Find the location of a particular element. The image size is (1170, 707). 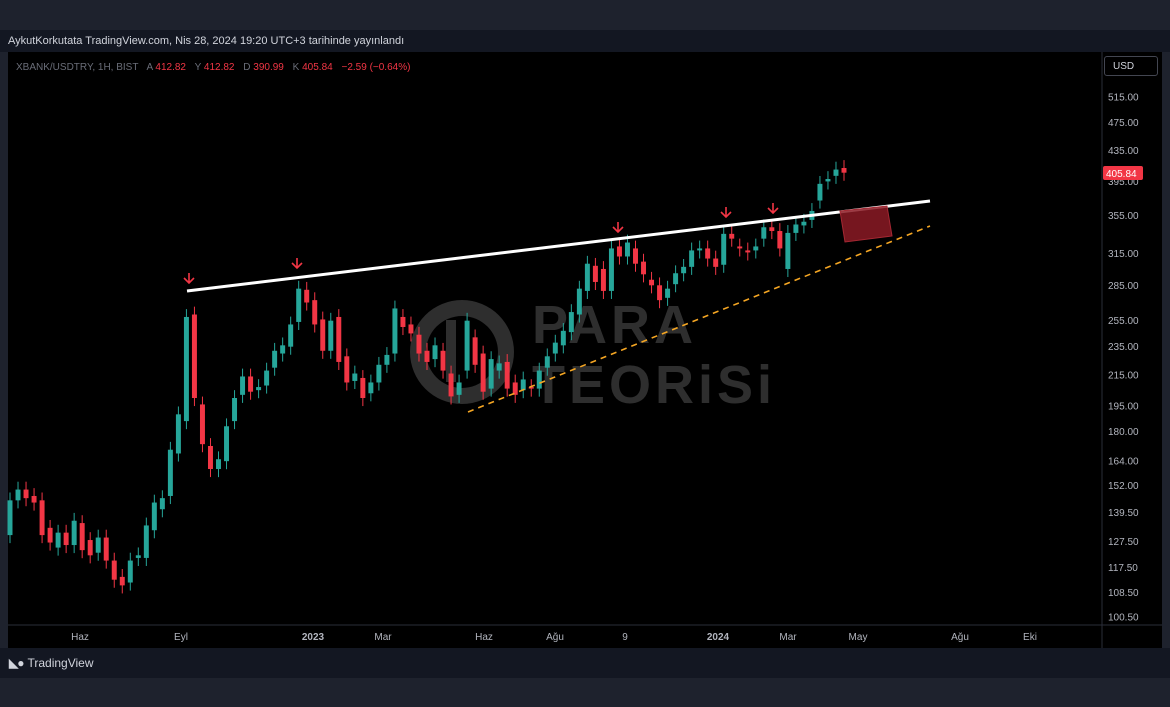

legend-low: 390.99 is located at coordinates (268, 67).